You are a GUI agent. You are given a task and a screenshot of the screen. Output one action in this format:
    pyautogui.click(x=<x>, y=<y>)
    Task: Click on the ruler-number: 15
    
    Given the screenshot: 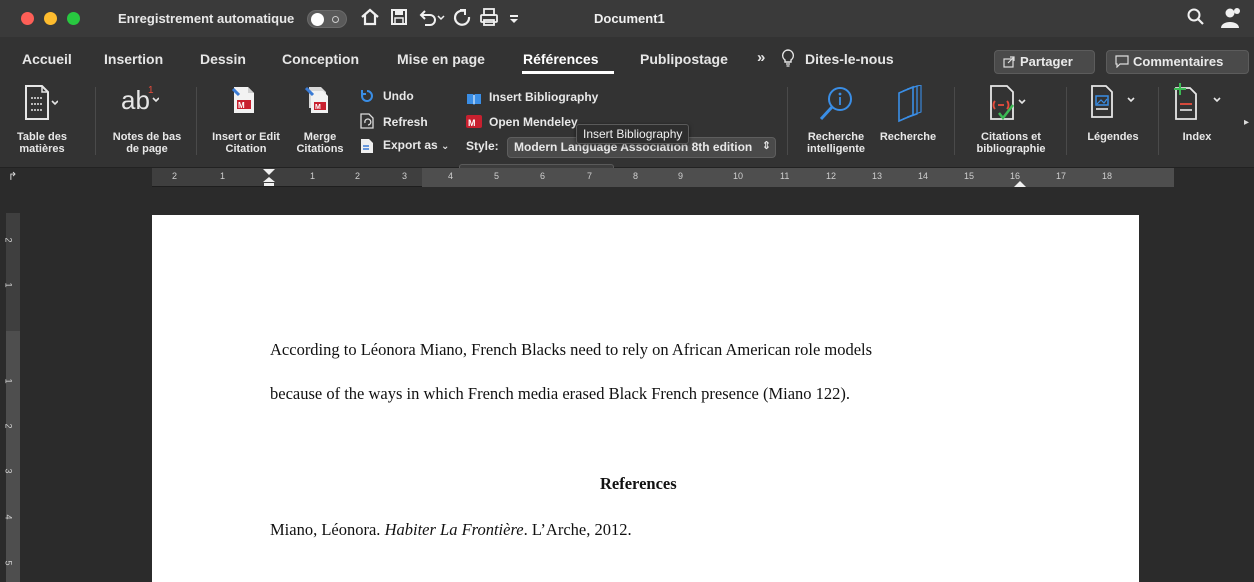 What is the action you would take?
    pyautogui.click(x=969, y=176)
    